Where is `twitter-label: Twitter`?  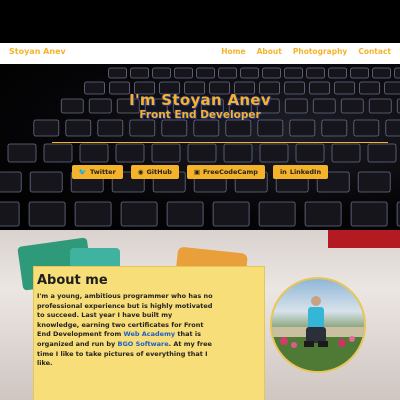
twitter-label: Twitter is located at coordinates (103, 172).